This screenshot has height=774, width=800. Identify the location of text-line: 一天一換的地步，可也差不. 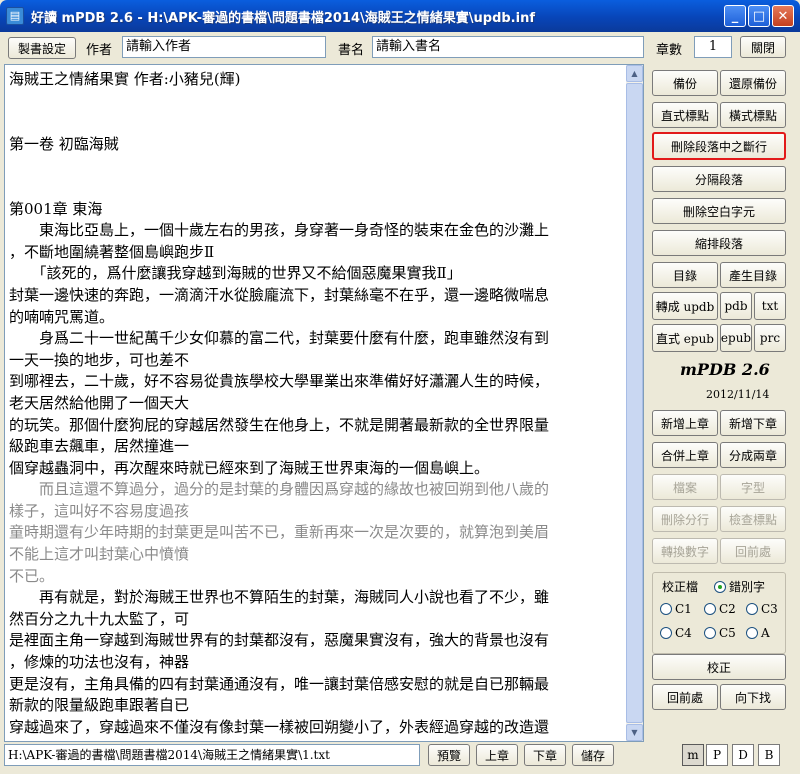
(99, 359).